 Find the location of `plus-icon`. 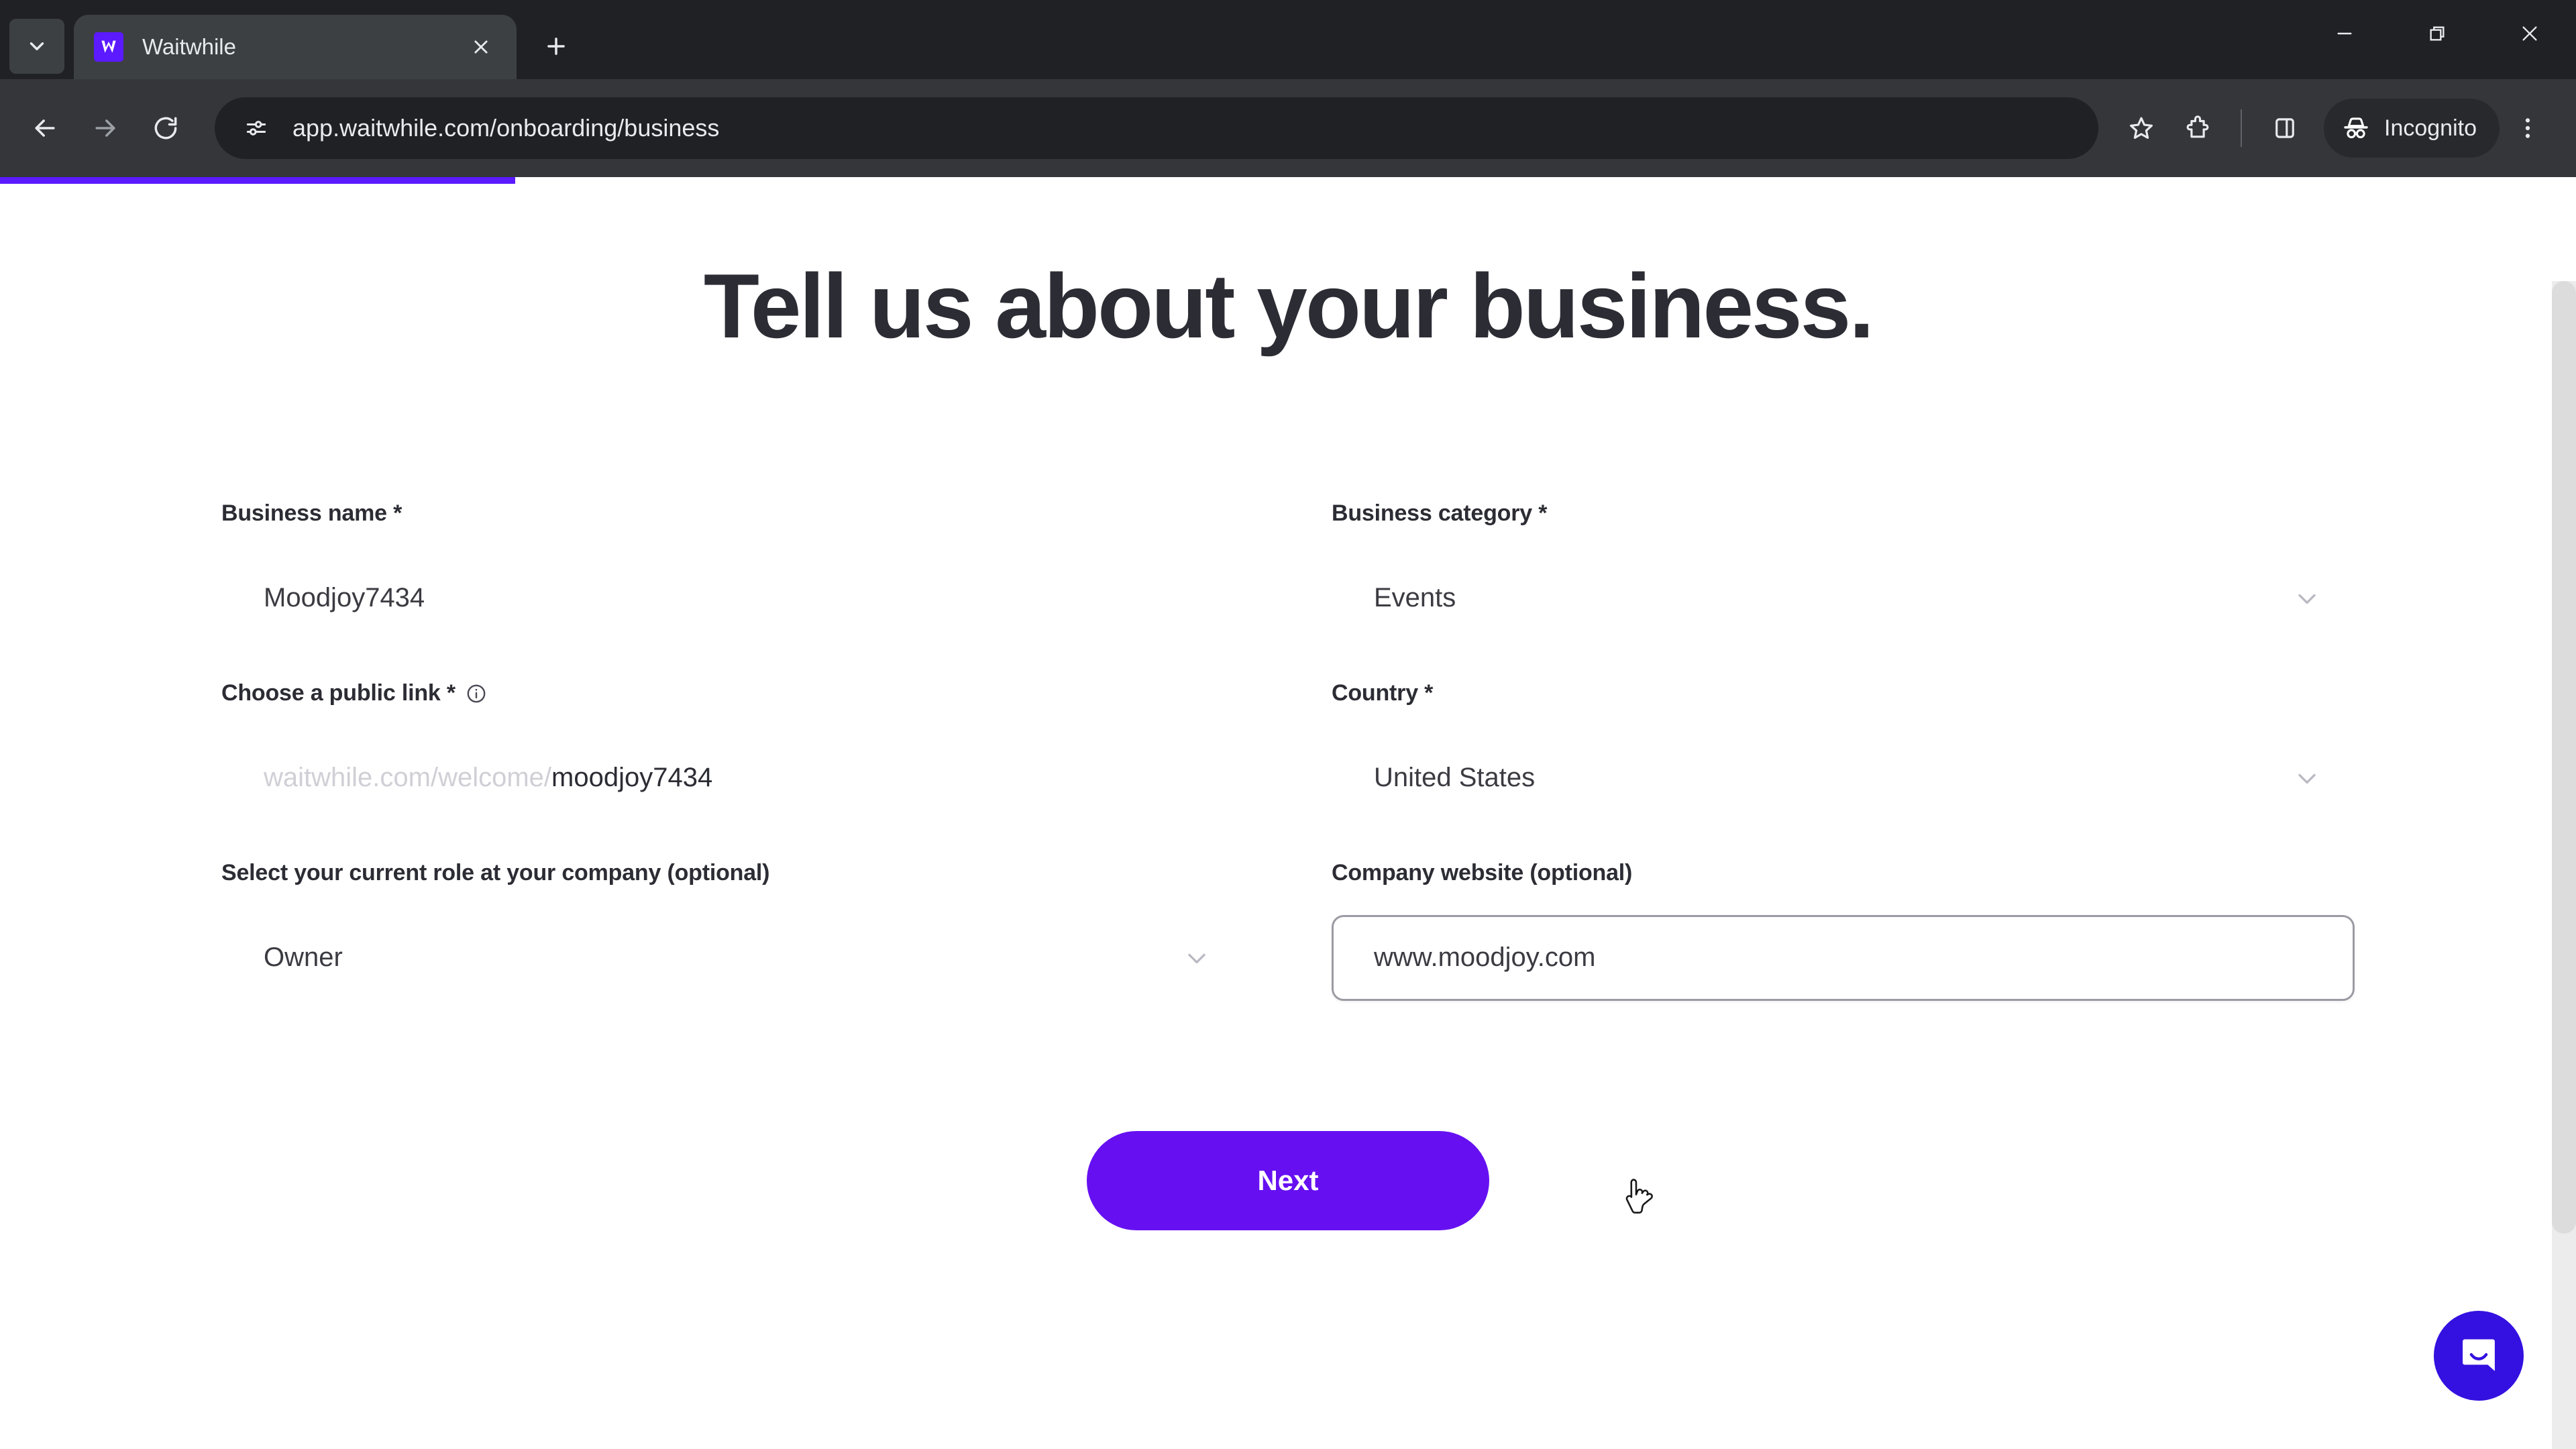

plus-icon is located at coordinates (556, 46).